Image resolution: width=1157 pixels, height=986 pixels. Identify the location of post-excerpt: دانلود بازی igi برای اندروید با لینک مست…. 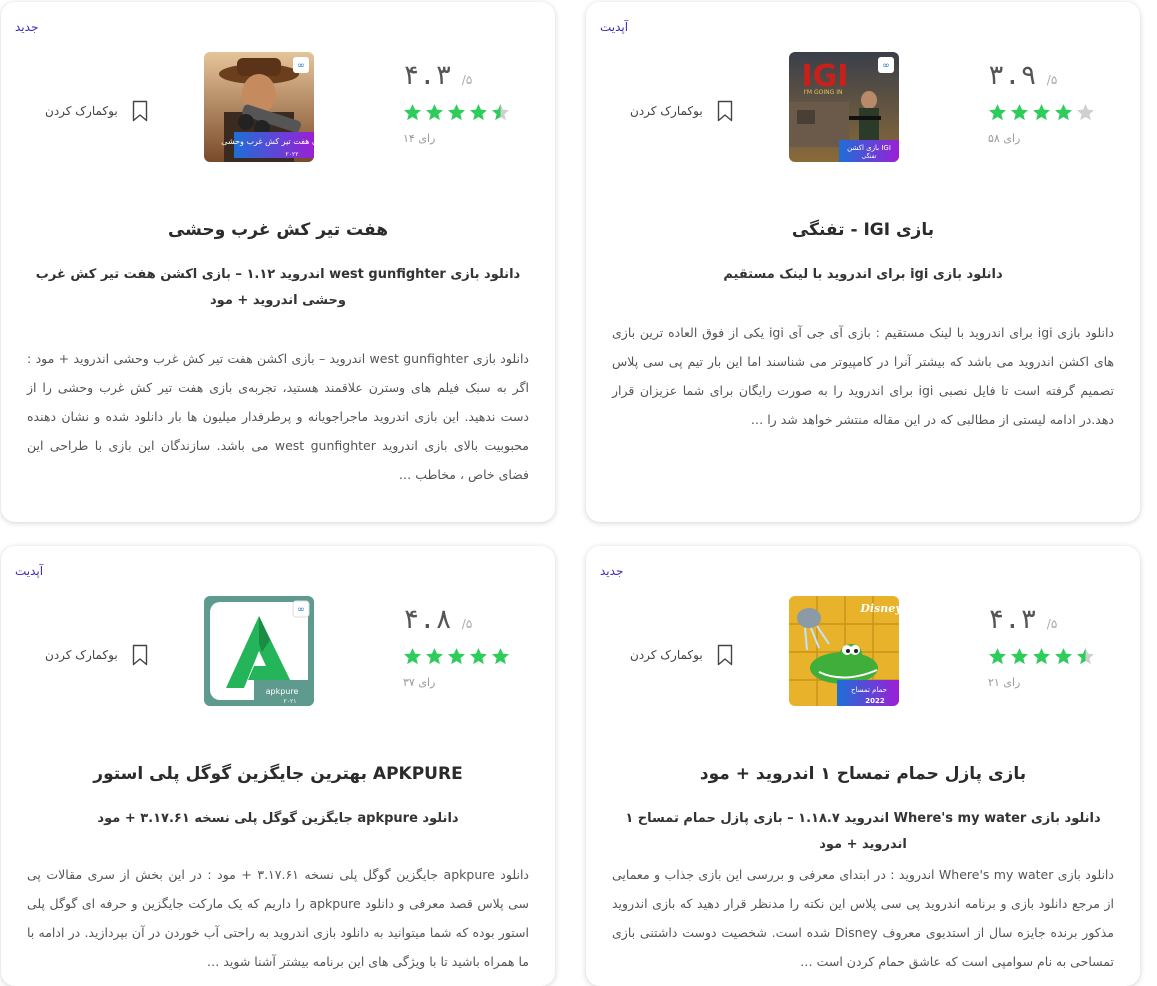
(863, 376).